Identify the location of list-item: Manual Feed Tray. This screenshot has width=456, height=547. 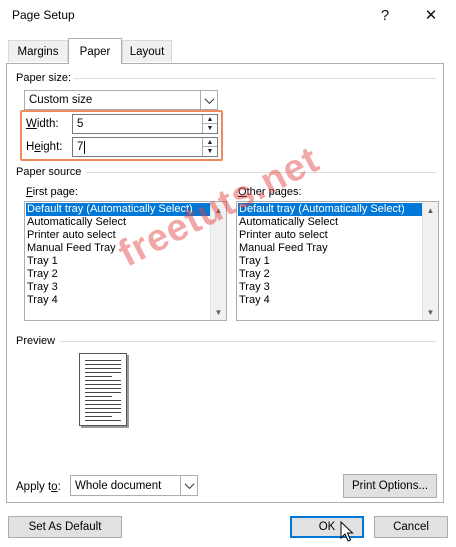
(330, 248).